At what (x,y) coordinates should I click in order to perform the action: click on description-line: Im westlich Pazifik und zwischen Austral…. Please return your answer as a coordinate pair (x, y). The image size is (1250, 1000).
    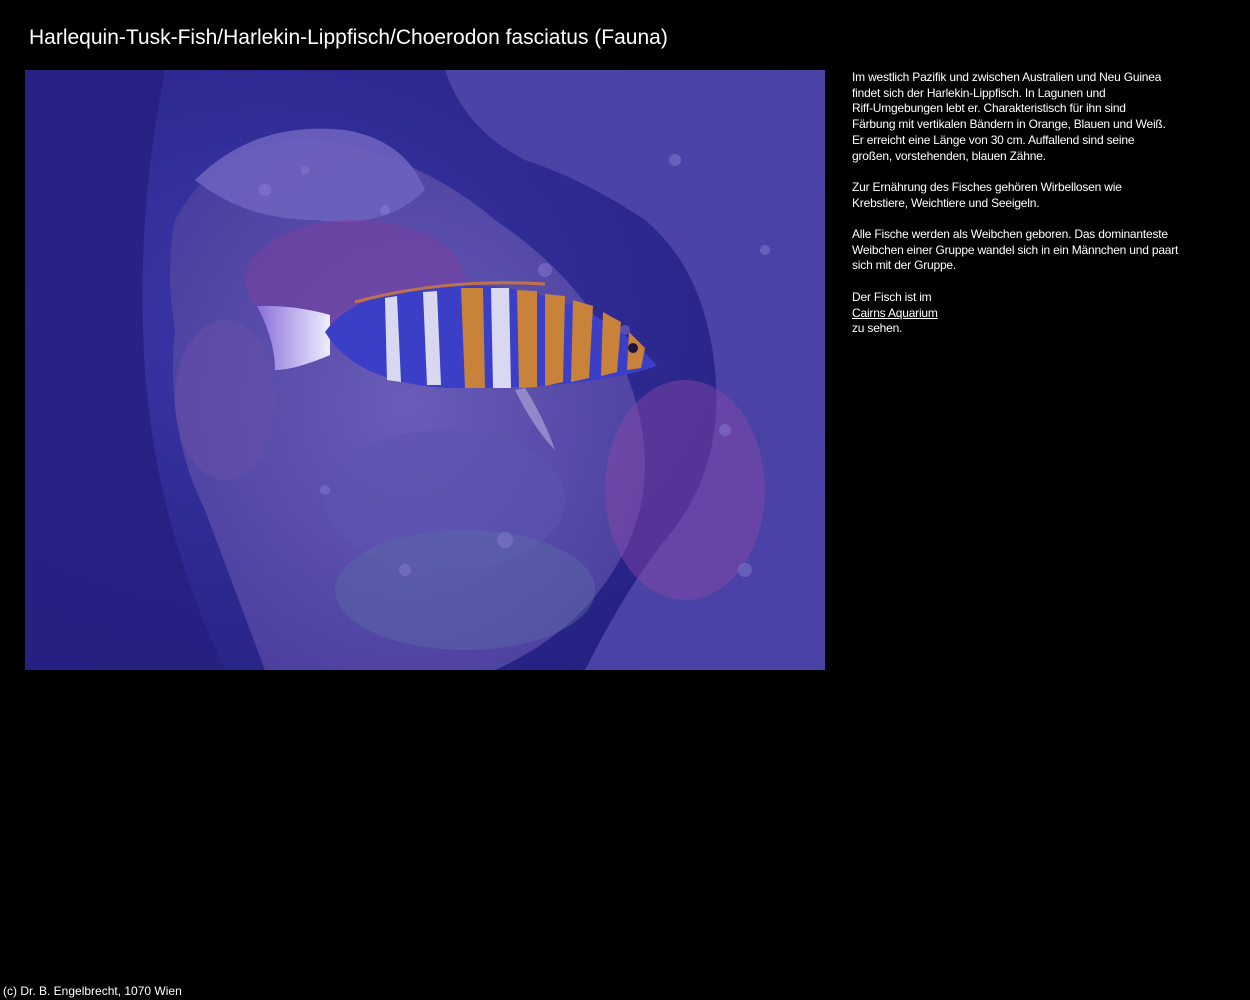
    Looking at the image, I should click on (1007, 77).